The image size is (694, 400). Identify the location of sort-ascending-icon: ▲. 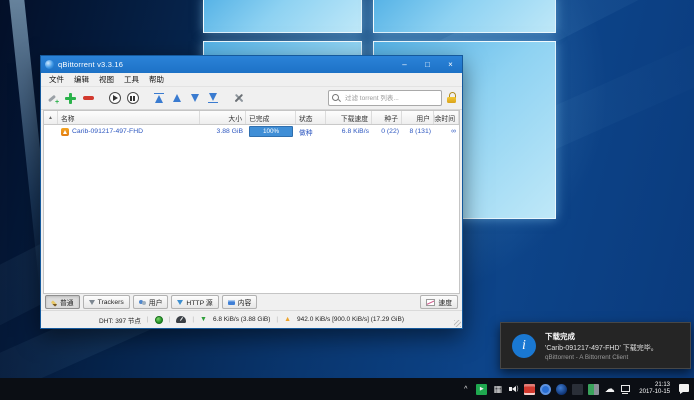
(50, 117).